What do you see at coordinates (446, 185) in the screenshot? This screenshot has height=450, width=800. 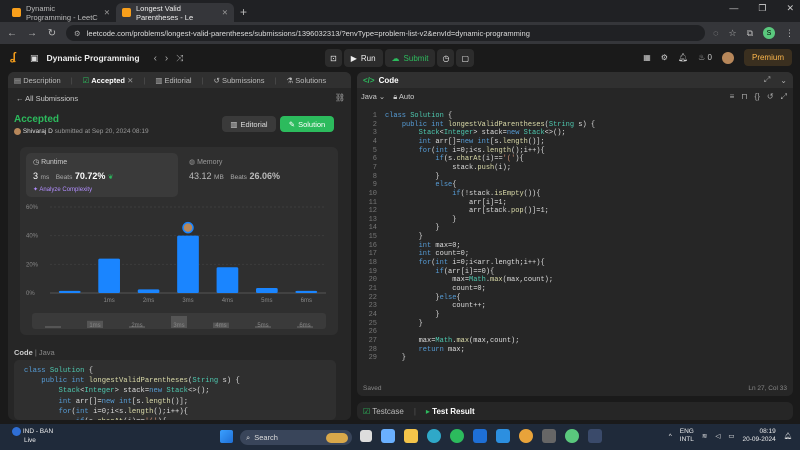 I see `code-line: else{` at bounding box center [446, 185].